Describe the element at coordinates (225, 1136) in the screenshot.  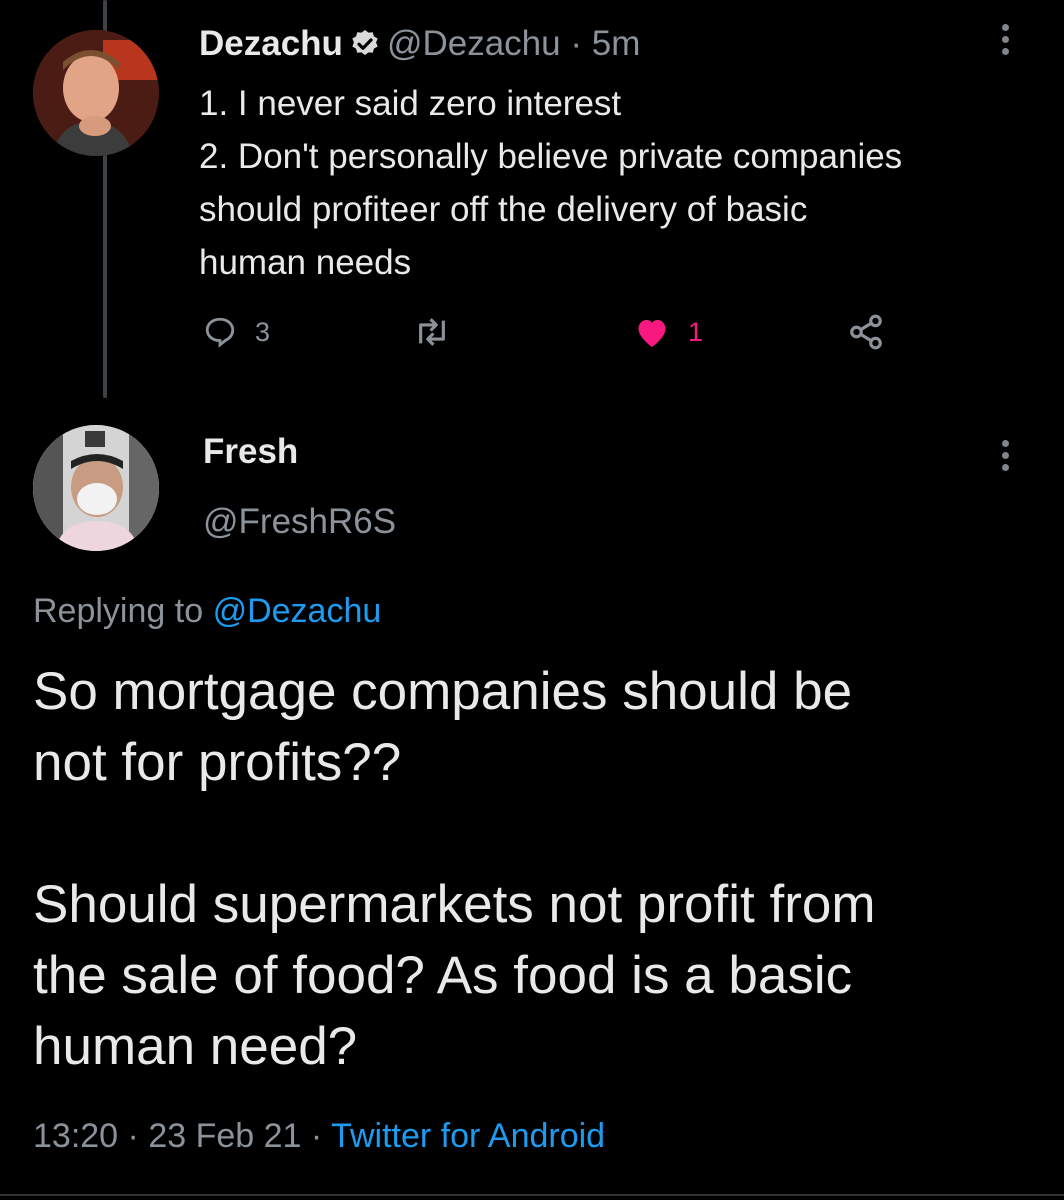
I see `tweet-date: 23 Feb 21` at that location.